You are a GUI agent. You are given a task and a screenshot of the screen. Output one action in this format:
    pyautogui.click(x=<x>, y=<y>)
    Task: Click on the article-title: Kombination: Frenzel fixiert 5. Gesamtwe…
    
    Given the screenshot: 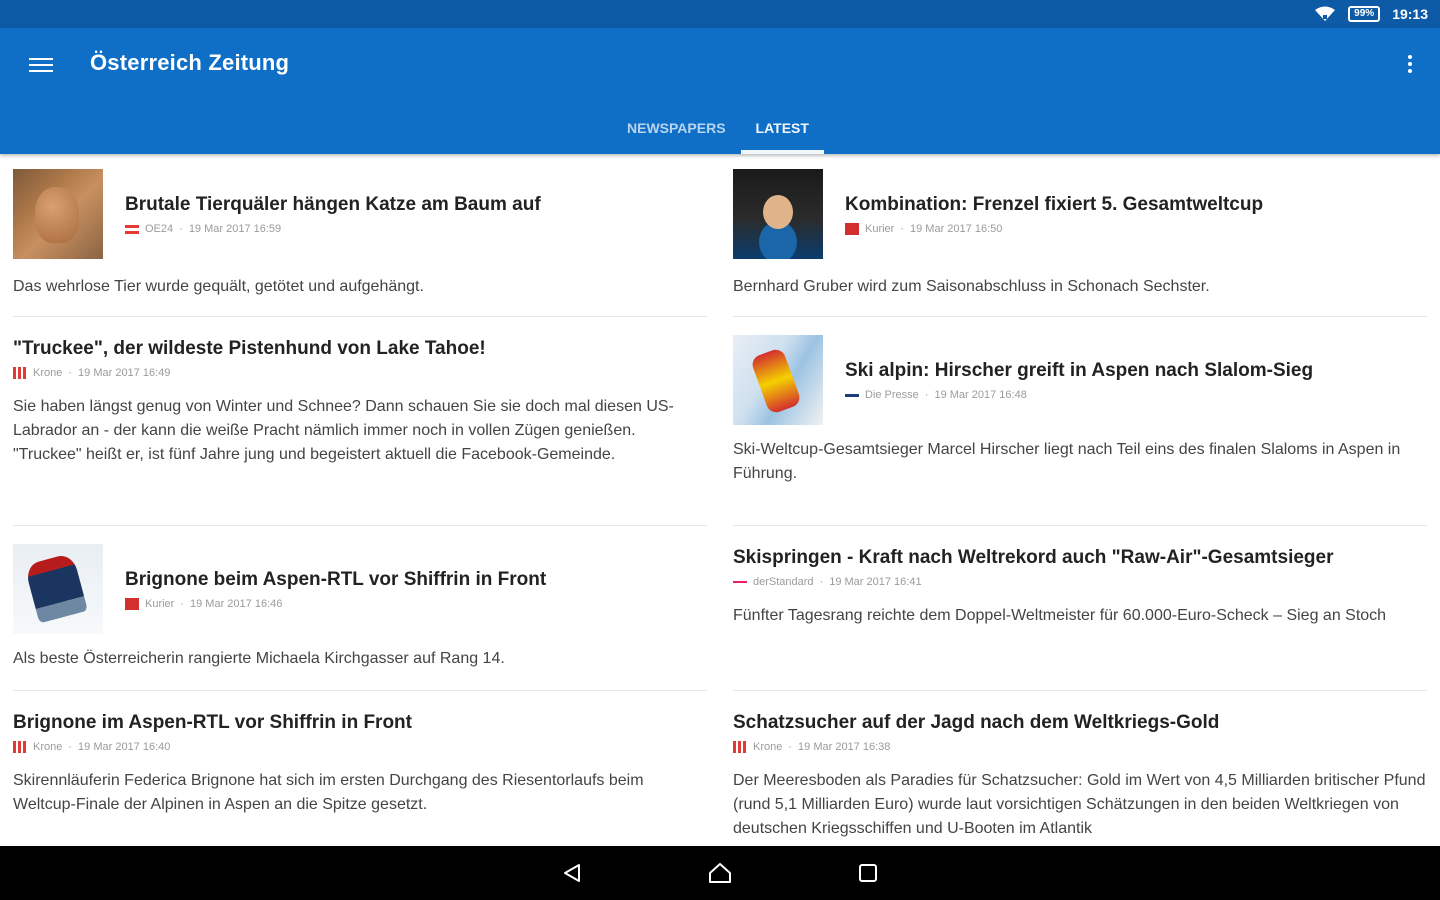 What is the action you would take?
    pyautogui.click(x=1054, y=204)
    